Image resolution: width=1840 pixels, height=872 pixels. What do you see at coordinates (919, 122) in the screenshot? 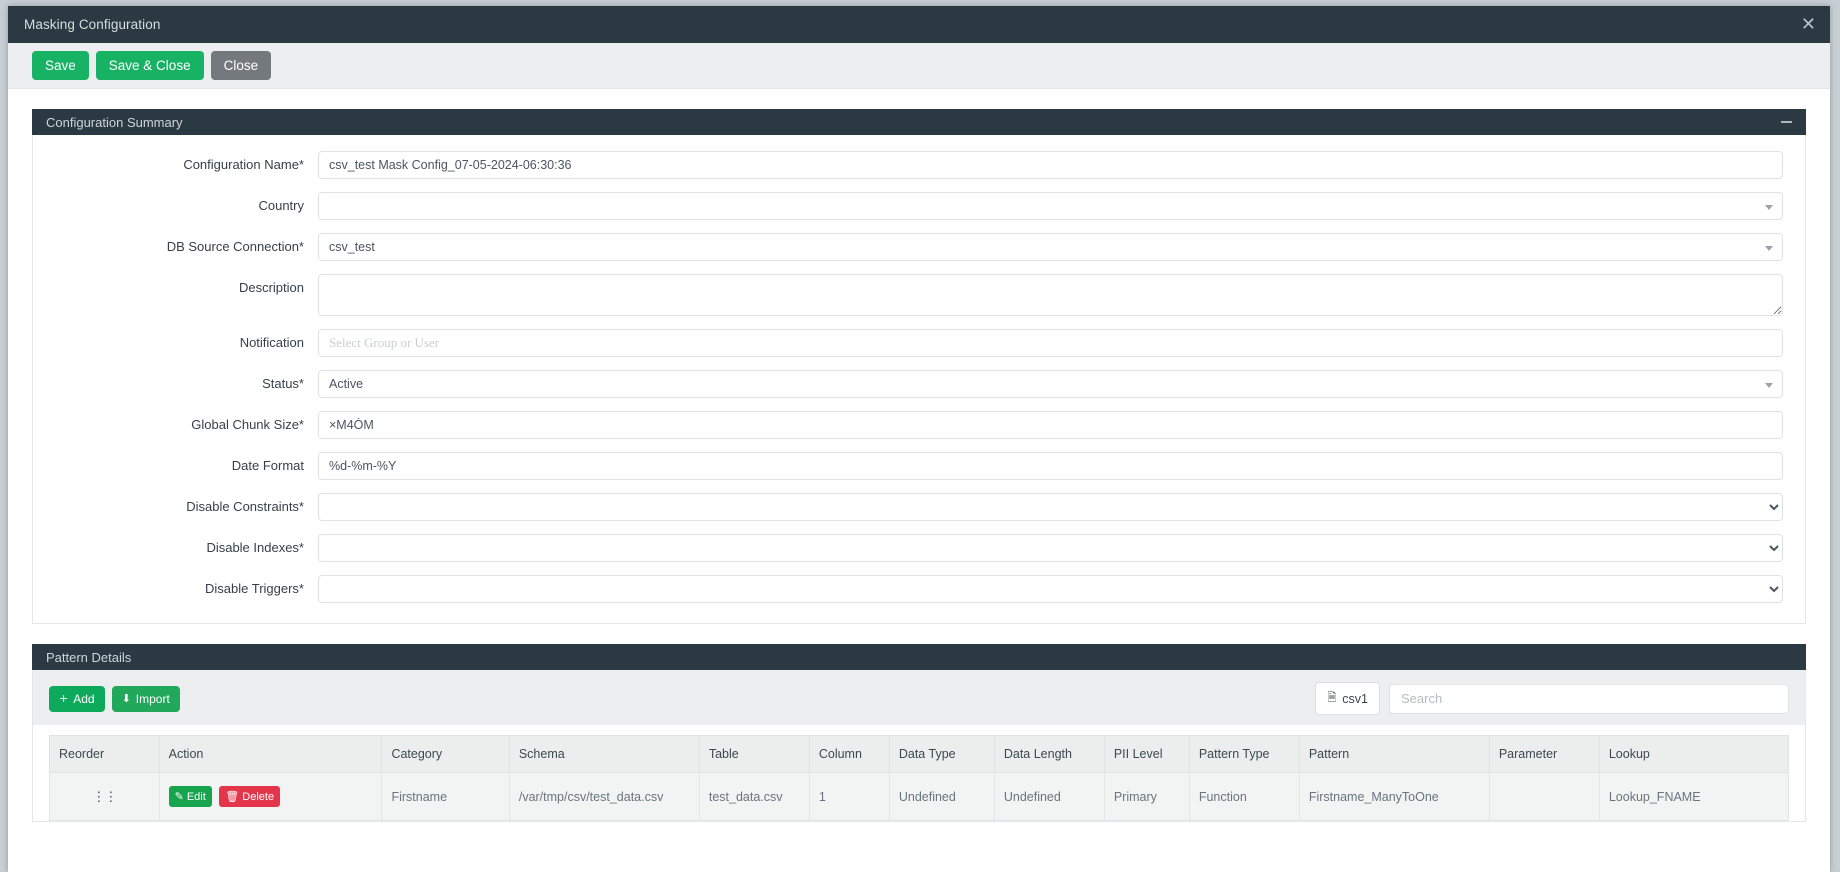
I see `configuration-summary-header: Configuration Summary` at bounding box center [919, 122].